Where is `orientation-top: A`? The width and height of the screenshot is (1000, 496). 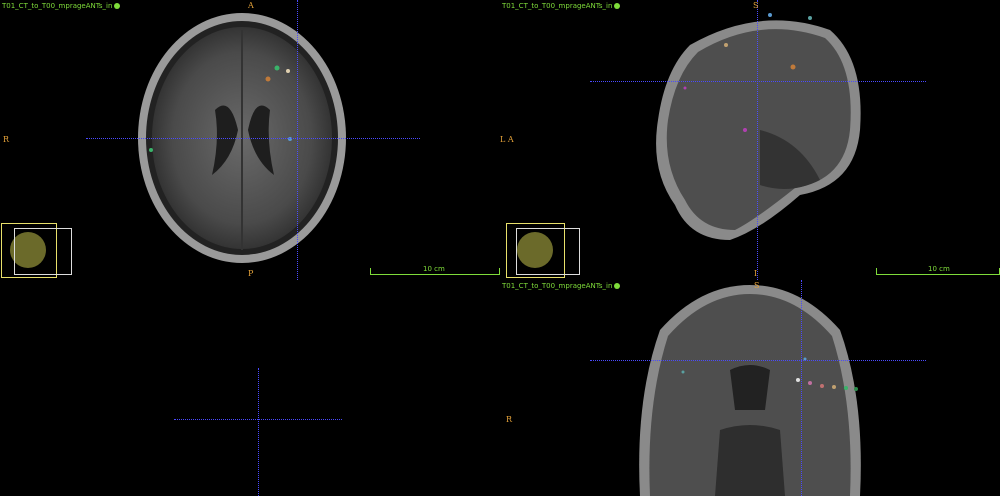
orientation-top: A is located at coordinates (251, 5).